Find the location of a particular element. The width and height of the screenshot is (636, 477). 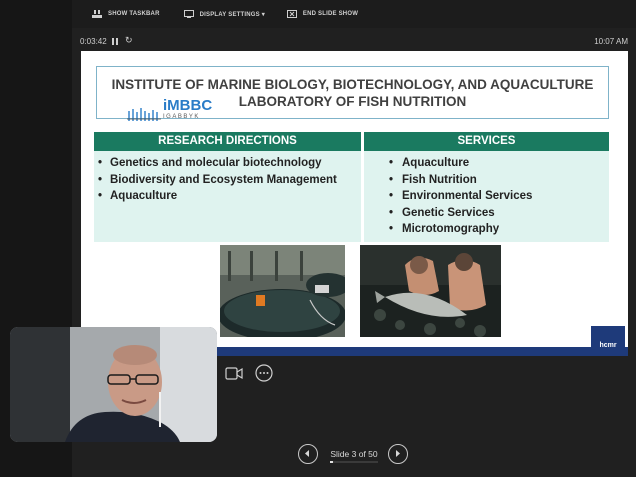

slide-counter: Slide 3 of 50 is located at coordinates (354, 454).